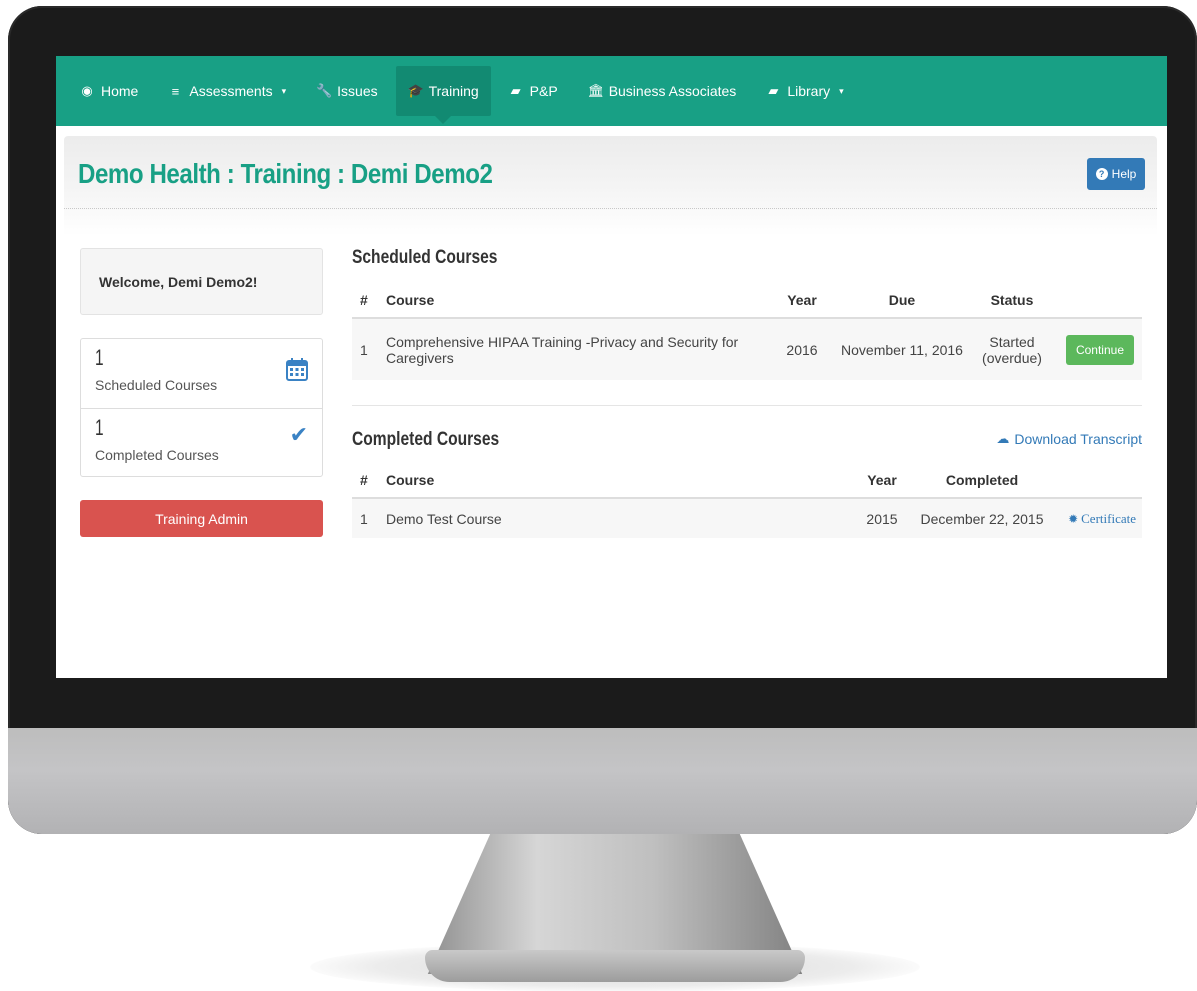  What do you see at coordinates (610, 208) in the screenshot?
I see `header-divider` at bounding box center [610, 208].